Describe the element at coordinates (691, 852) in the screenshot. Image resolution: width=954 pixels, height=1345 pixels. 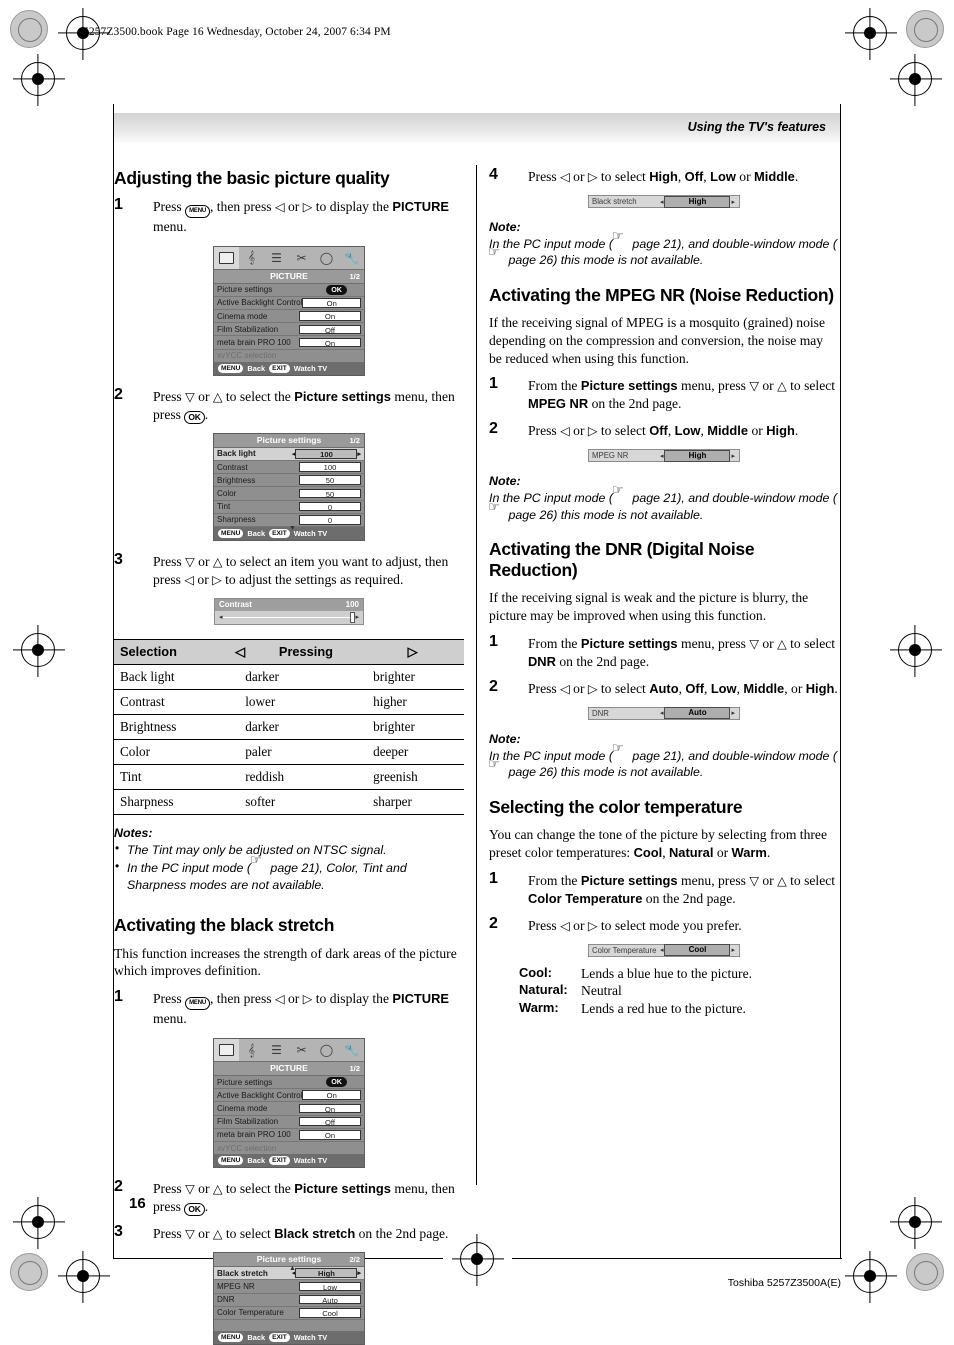
I see `option-natural: Natural` at that location.